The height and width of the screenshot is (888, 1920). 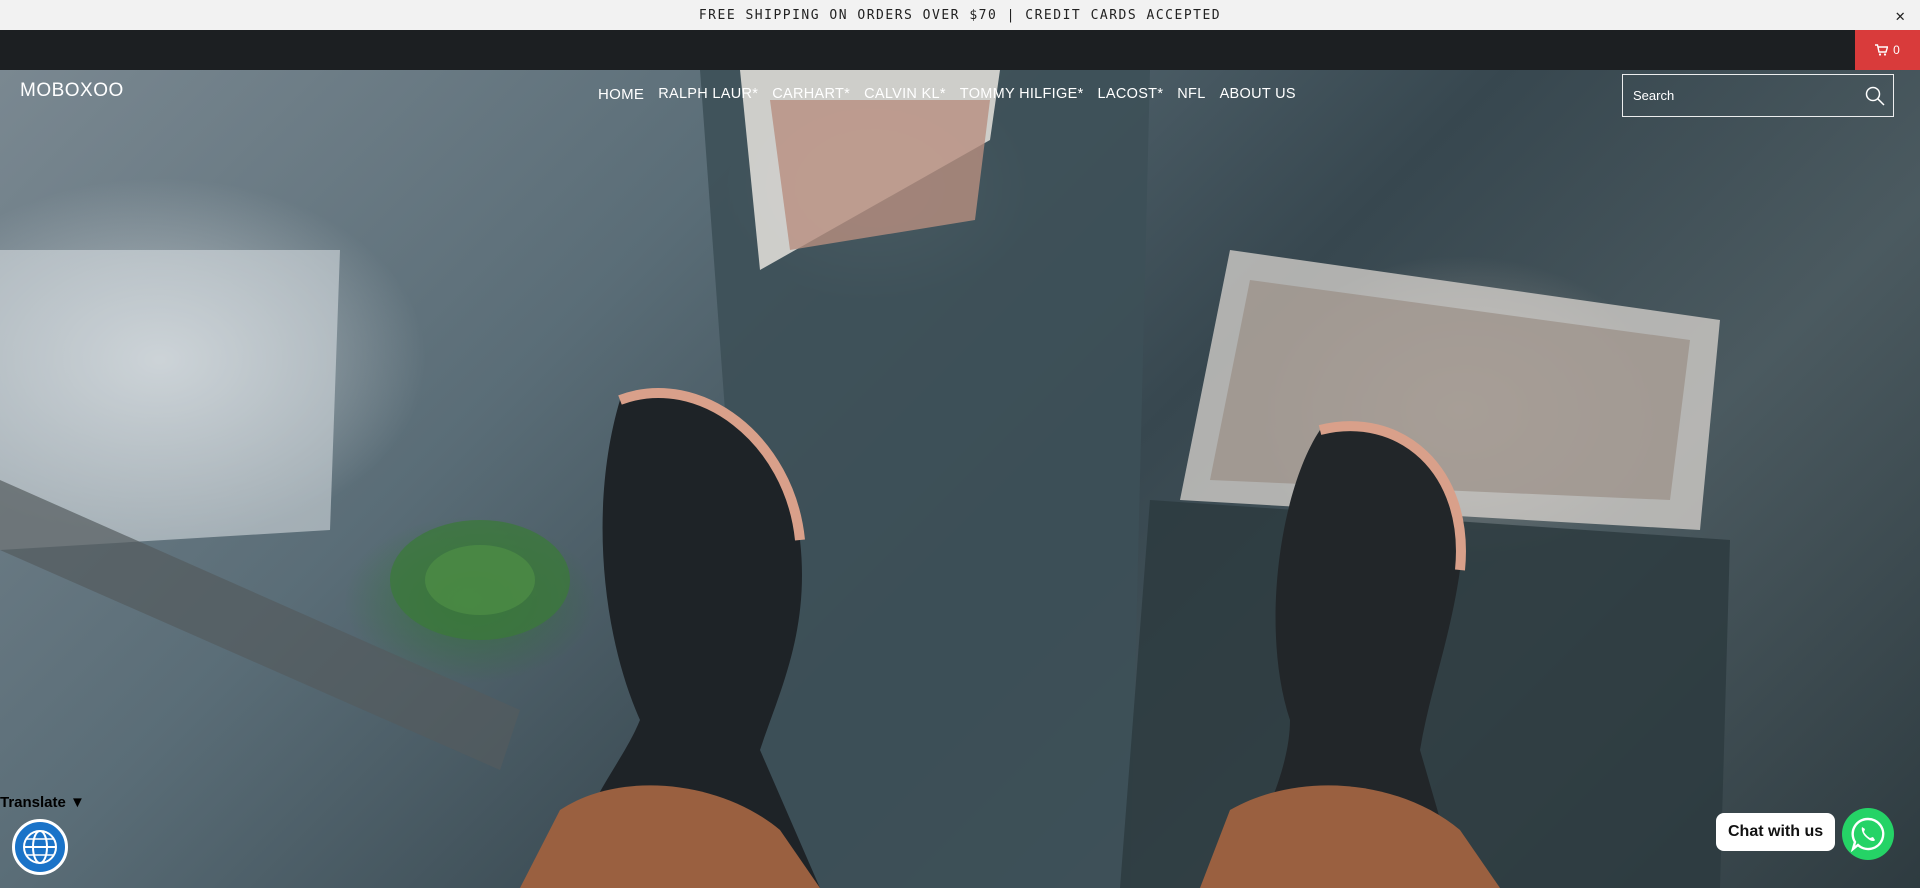 What do you see at coordinates (905, 94) in the screenshot?
I see `nav-item-calvin-klein: CALVIN KL*` at bounding box center [905, 94].